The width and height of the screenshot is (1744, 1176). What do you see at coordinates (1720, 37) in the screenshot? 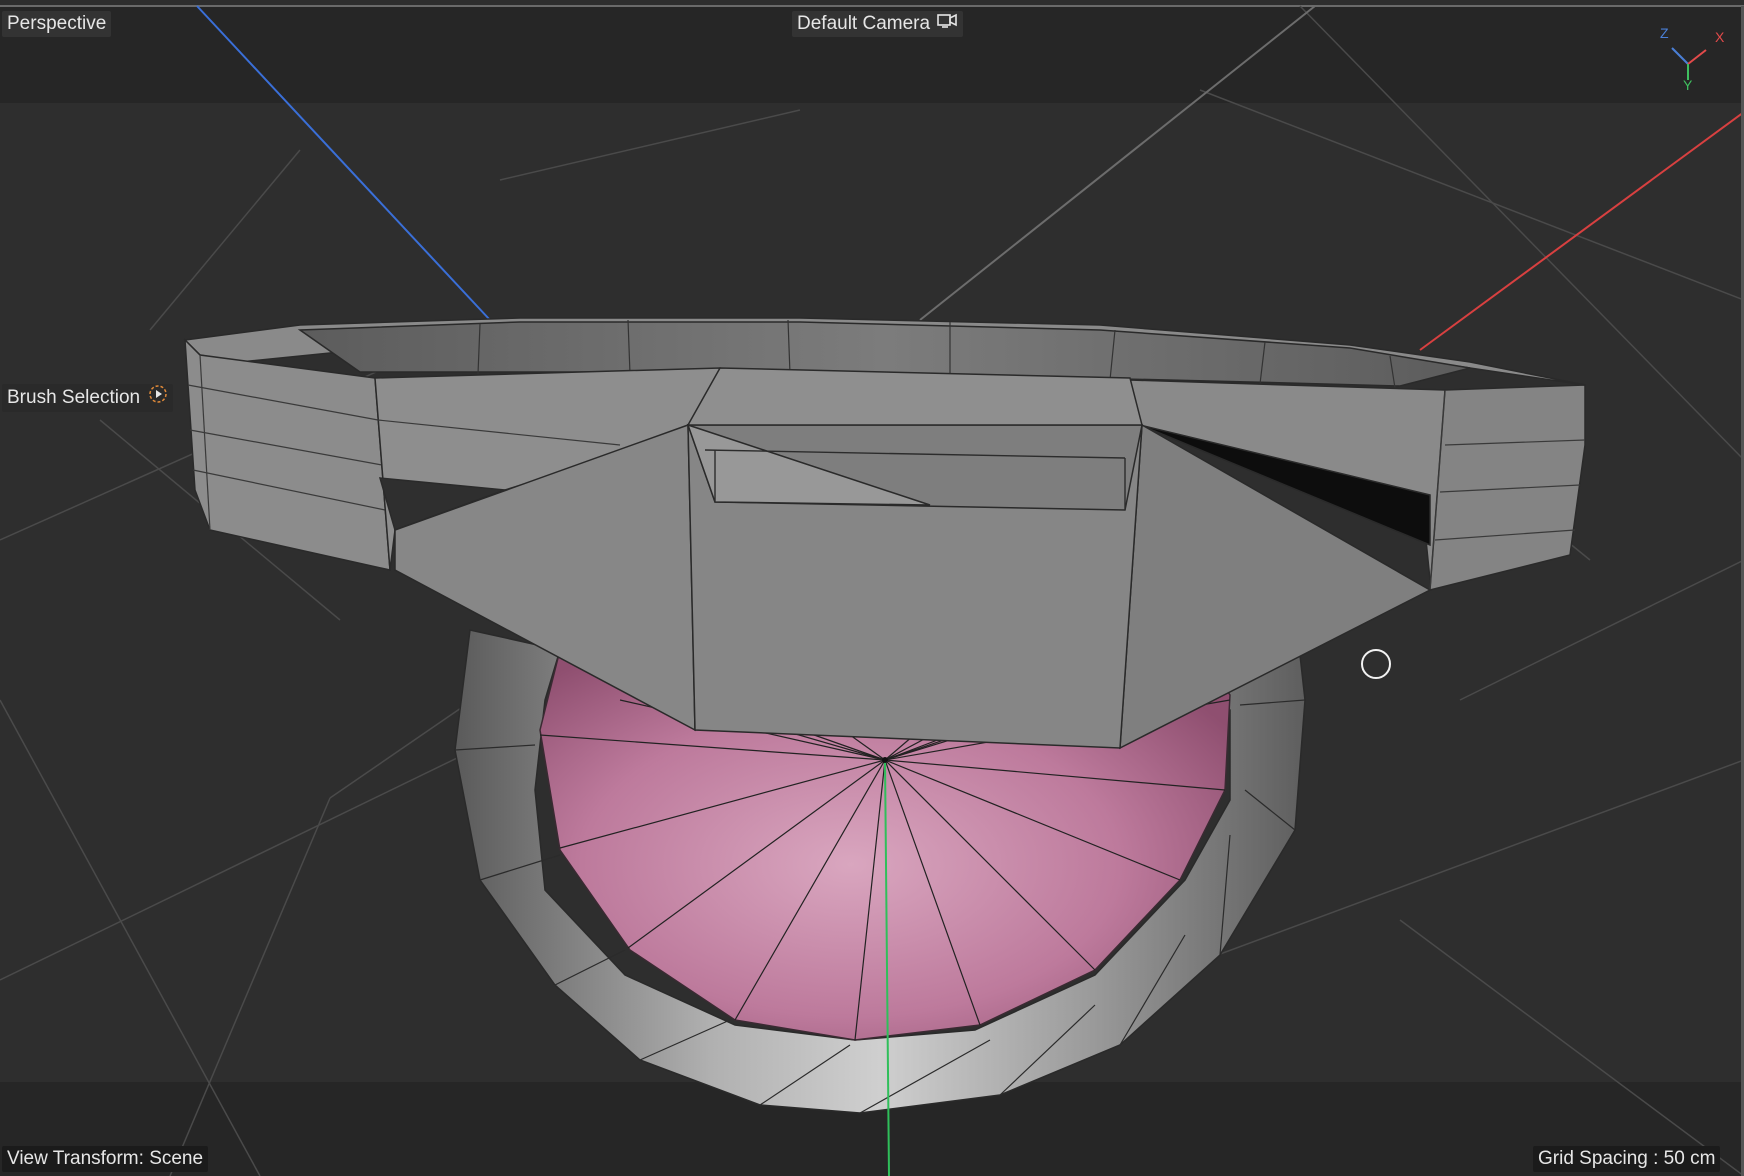
I see `axis-x-label: X` at bounding box center [1720, 37].